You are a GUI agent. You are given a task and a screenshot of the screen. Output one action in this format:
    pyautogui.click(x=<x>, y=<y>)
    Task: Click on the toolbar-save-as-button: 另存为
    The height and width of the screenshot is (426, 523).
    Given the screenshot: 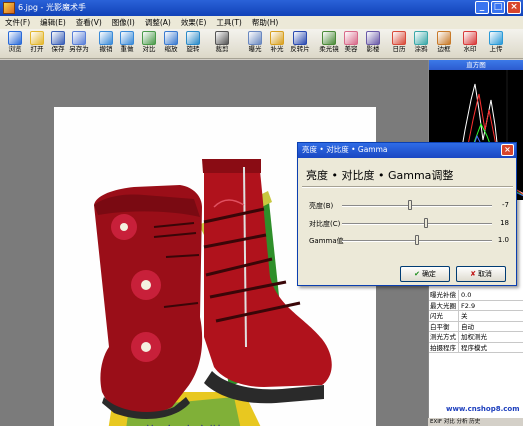 What is the action you would take?
    pyautogui.click(x=79, y=42)
    